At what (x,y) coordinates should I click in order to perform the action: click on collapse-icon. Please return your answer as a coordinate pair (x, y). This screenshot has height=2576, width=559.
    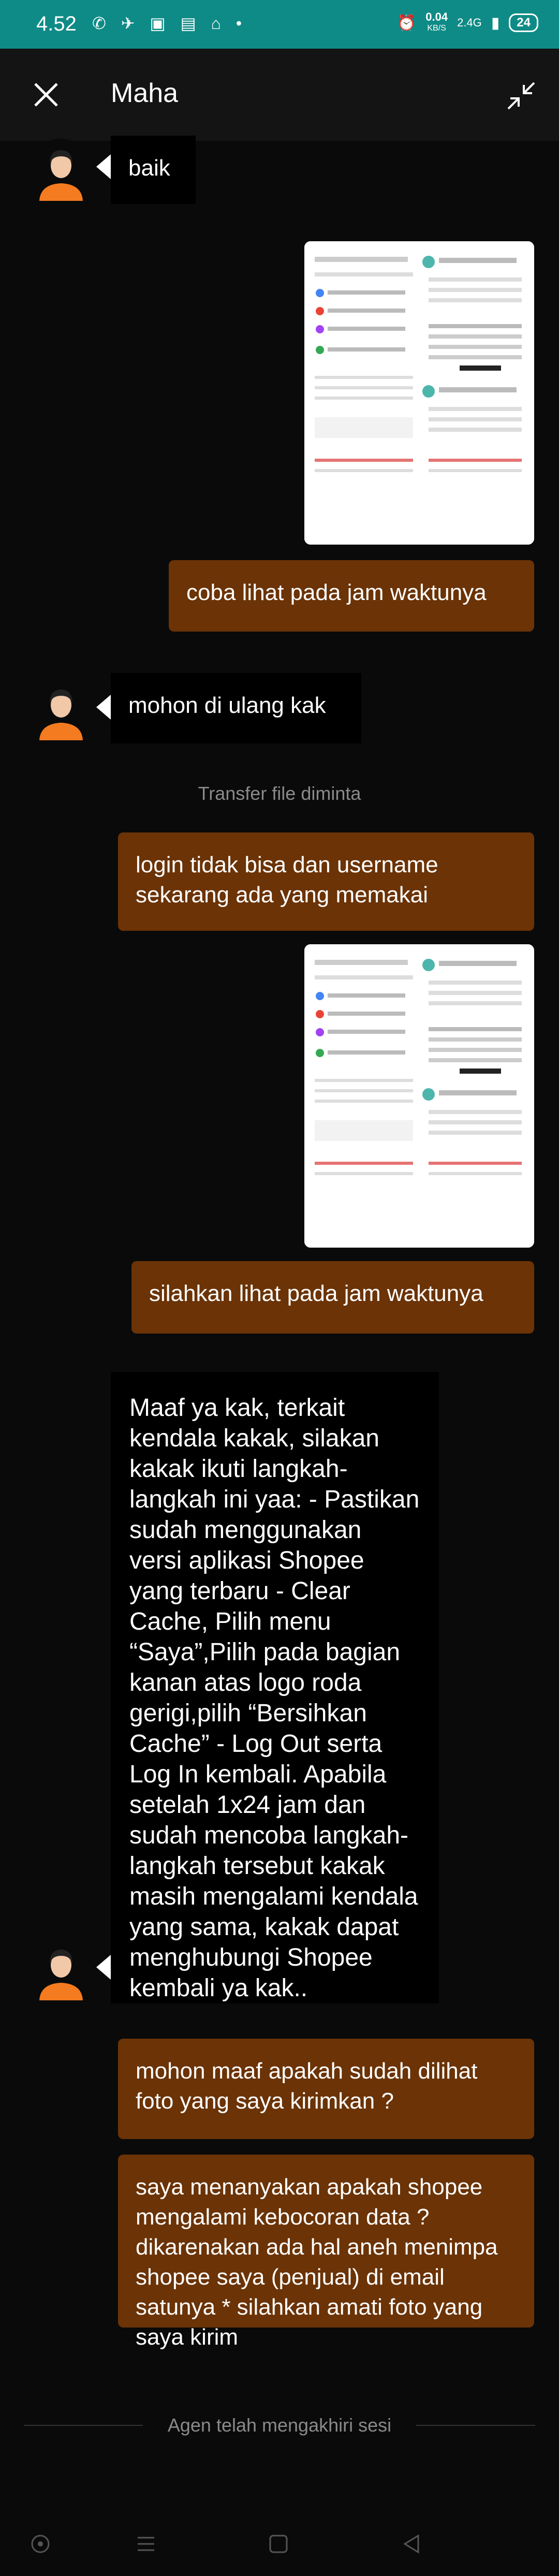
    Looking at the image, I should click on (521, 96).